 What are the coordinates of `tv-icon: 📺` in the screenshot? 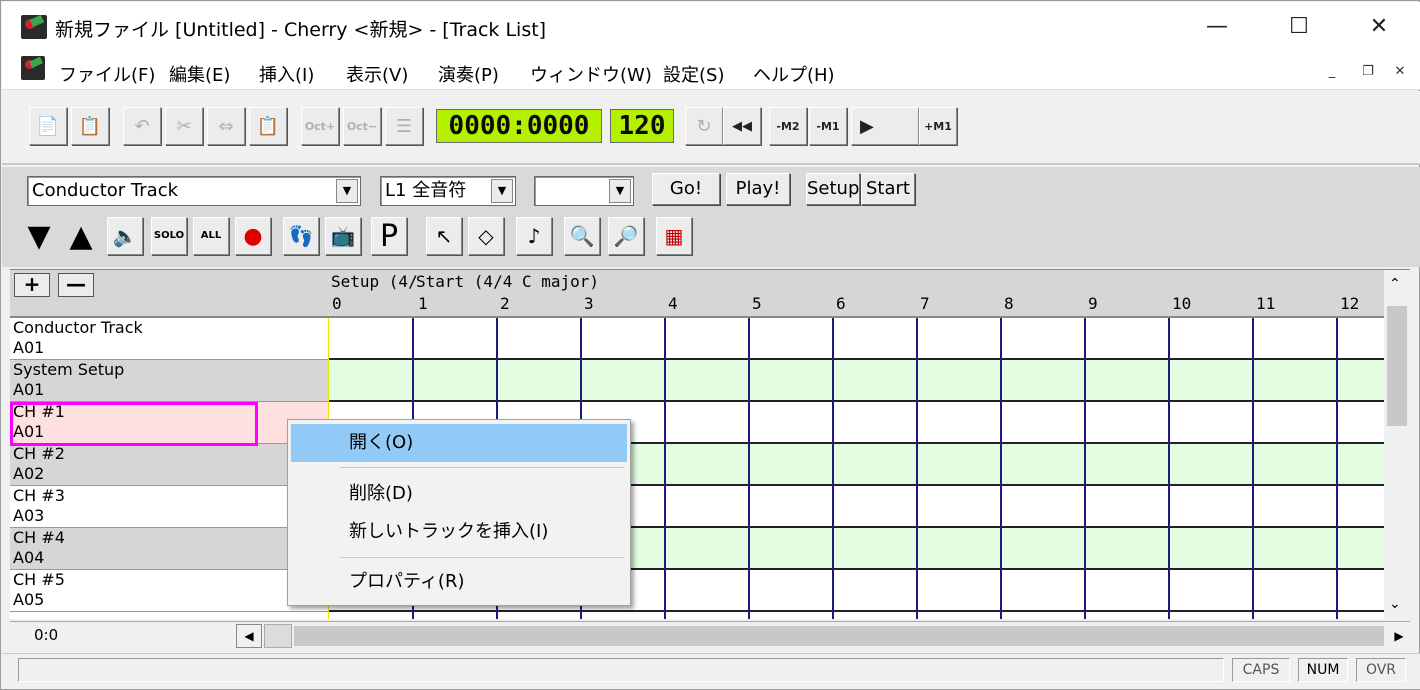 It's located at (343, 236).